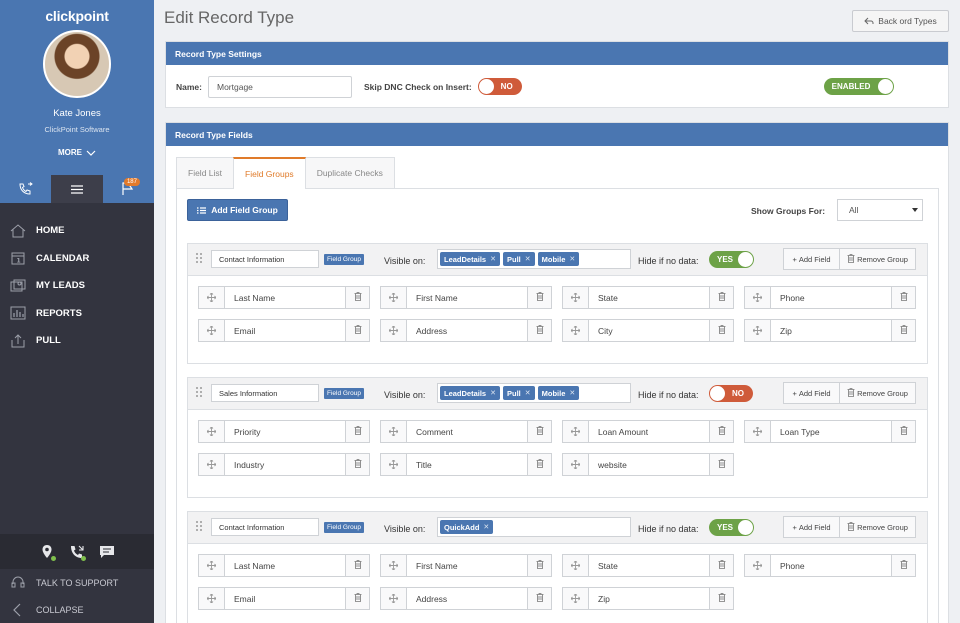 The width and height of the screenshot is (960, 623). Describe the element at coordinates (858, 86) in the screenshot. I see `enabled-toggle: ENABLED` at that location.